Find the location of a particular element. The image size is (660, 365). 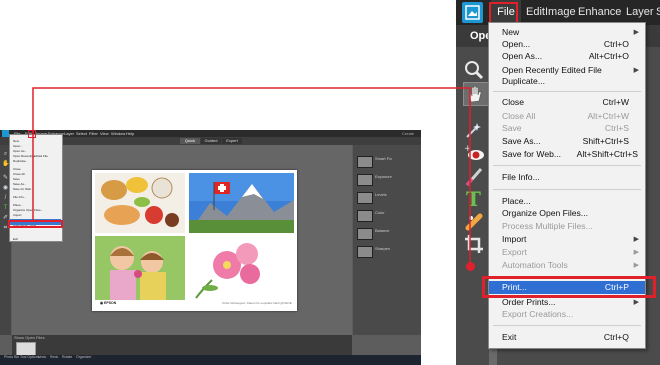

menu-item-import: Import ▶ is located at coordinates (570, 239).